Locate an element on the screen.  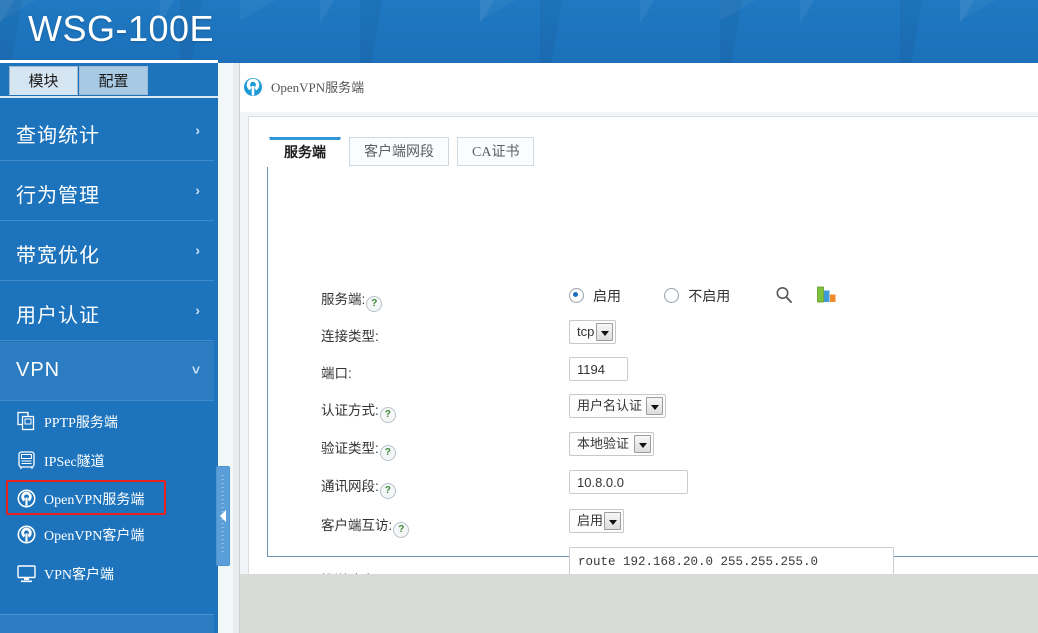
page-title: OpenVPN服务端 is located at coordinates (318, 87).